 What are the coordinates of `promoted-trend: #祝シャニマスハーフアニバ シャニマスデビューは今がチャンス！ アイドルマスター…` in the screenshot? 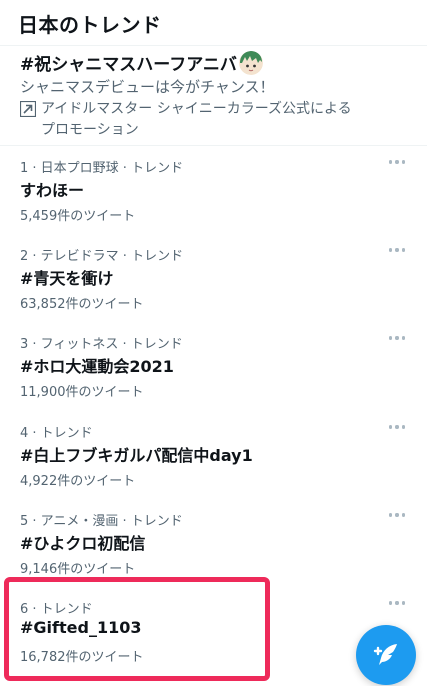 It's located at (213, 96).